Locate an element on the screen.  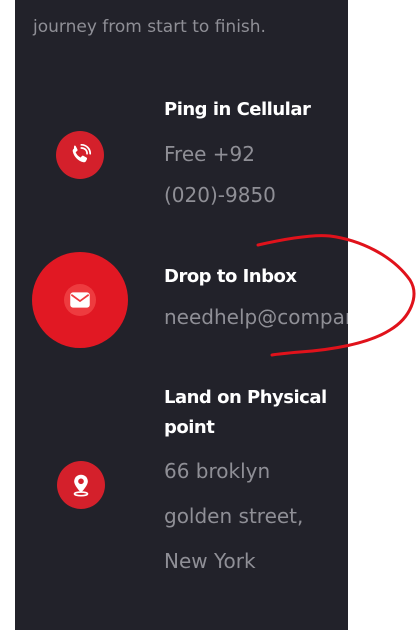
location-pin-icon is located at coordinates (81, 485).